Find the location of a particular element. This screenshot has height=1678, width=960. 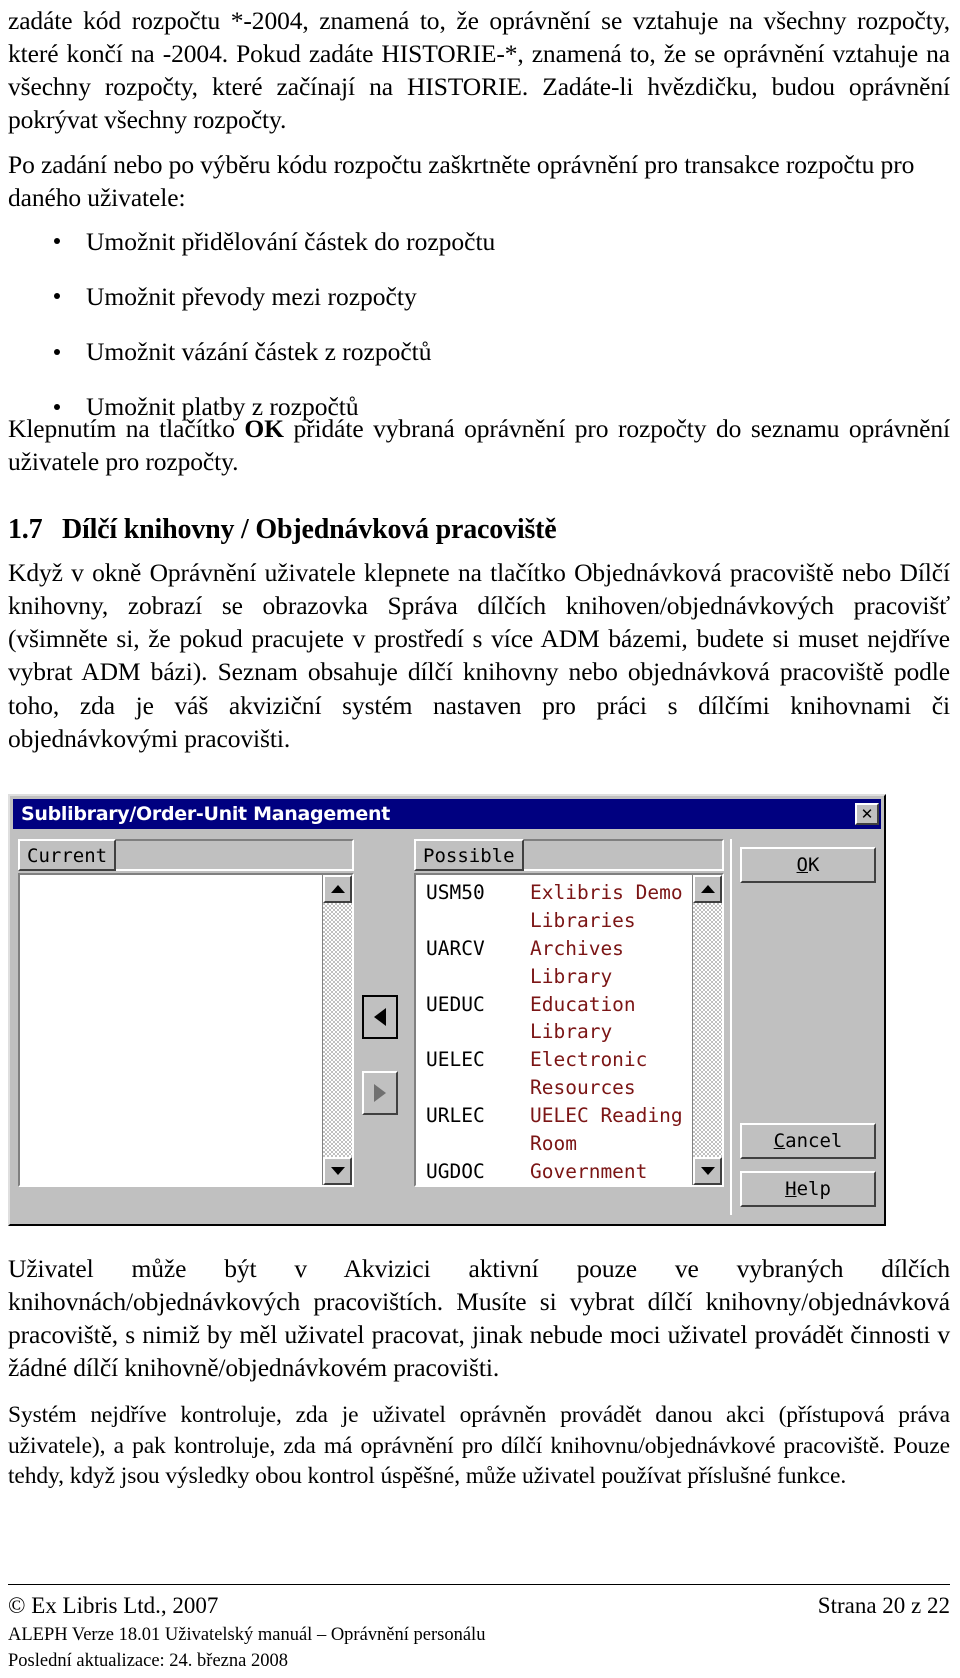

list-item: URLEC UELEC Reading Room is located at coordinates (554, 1130).